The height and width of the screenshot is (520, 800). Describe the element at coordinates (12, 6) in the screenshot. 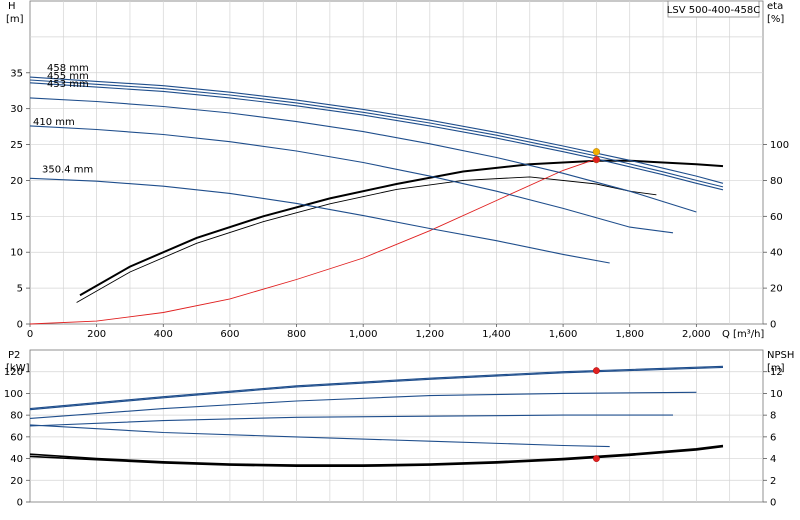

I see `left-axis-title: H` at that location.